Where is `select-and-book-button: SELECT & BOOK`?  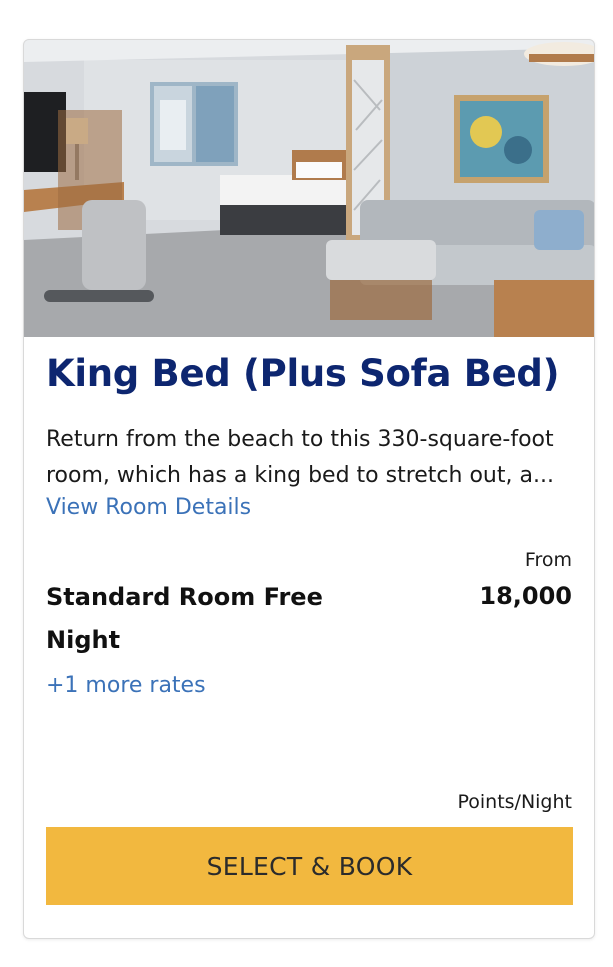 select-and-book-button: SELECT & BOOK is located at coordinates (309, 866).